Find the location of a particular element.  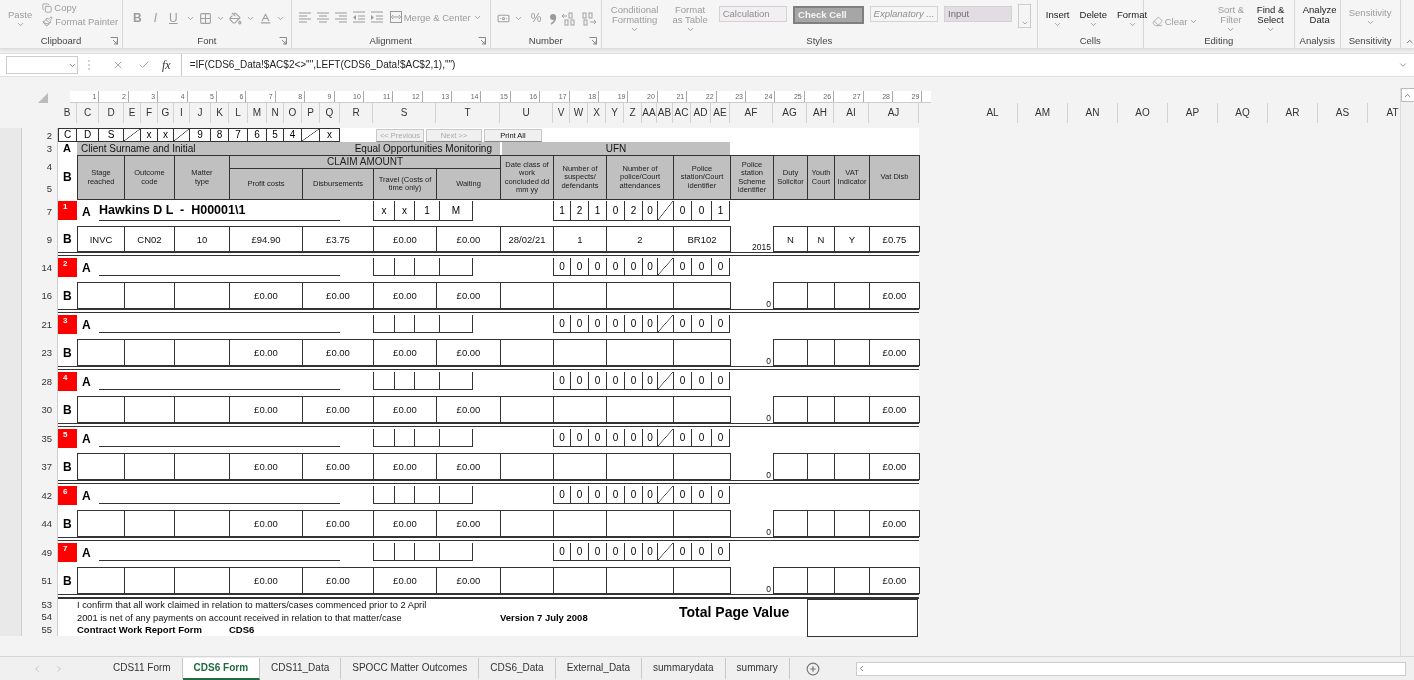

column-header: L is located at coordinates (238, 113).